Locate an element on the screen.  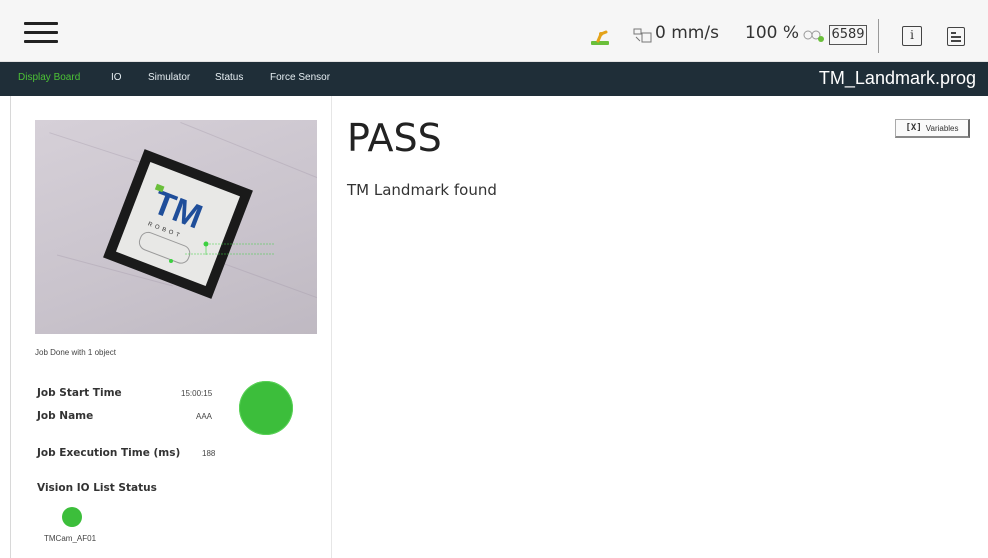
job-start-time-value: 15:00:15 is located at coordinates (197, 393).